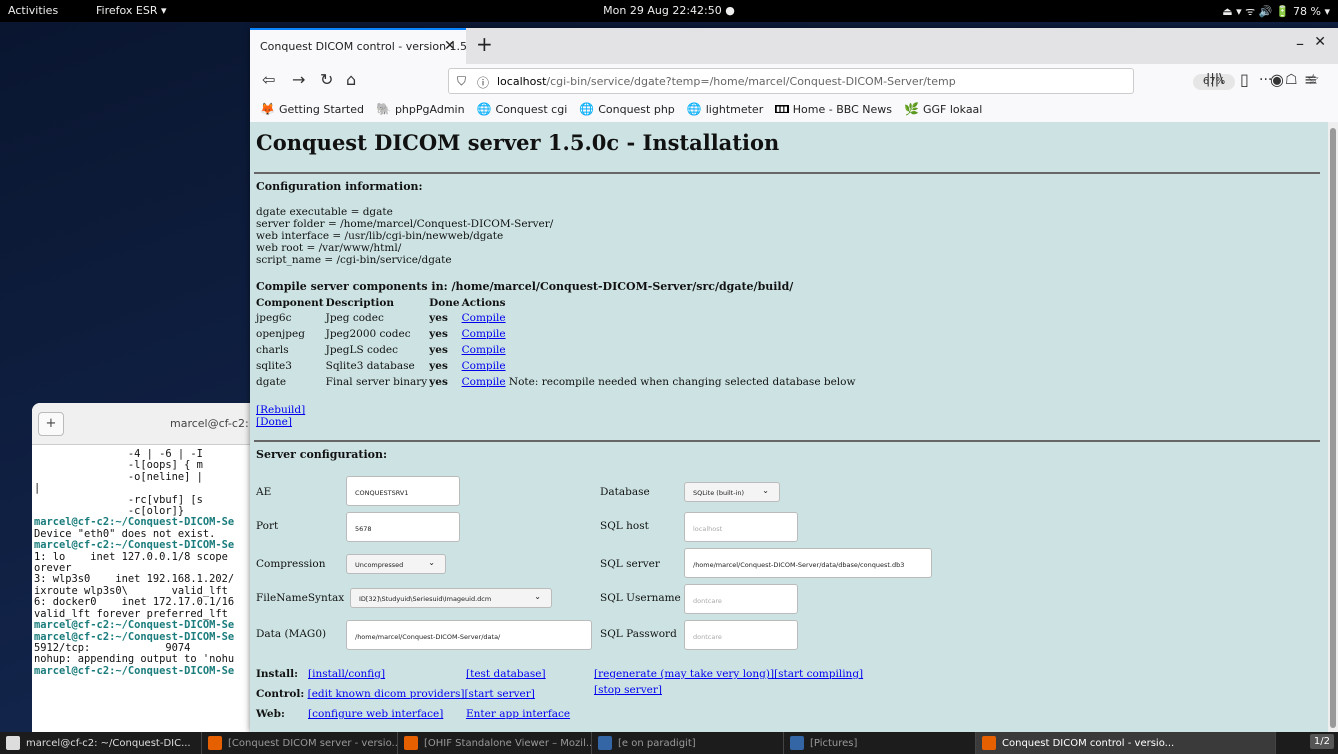 This screenshot has width=1338, height=754. I want to click on column-header: Actions, so click(483, 303).